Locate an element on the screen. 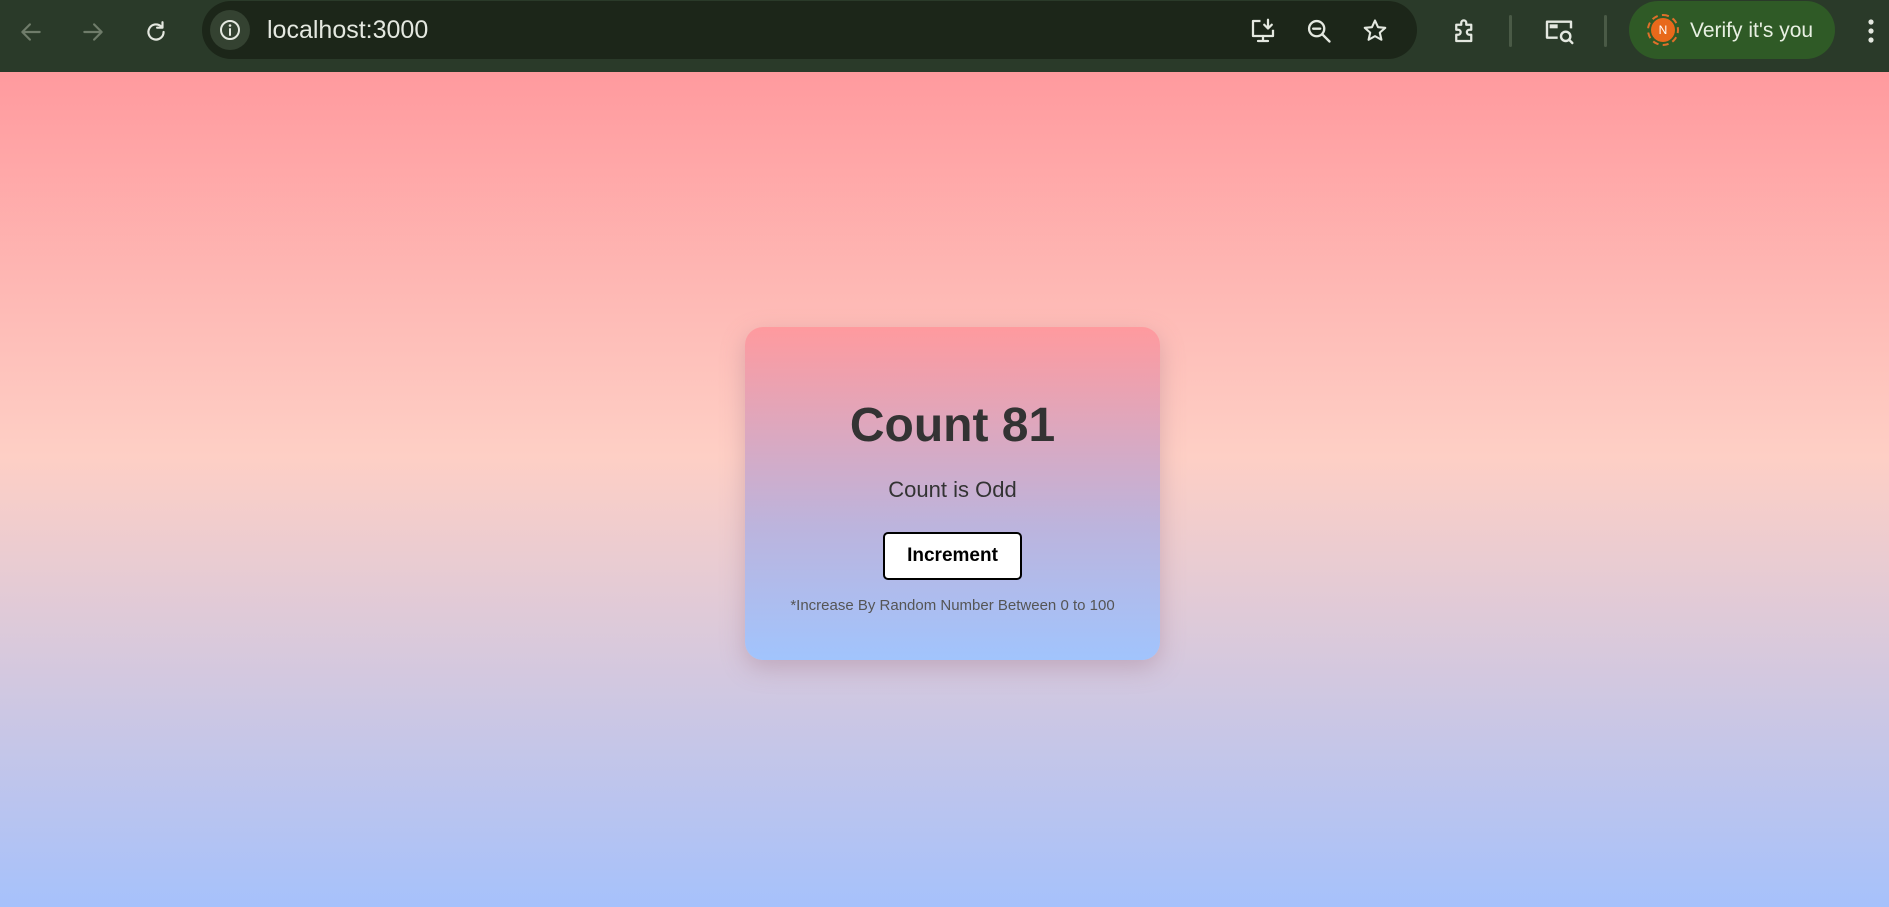 Image resolution: width=1889 pixels, height=907 pixels. install-app-button is located at coordinates (1263, 31).